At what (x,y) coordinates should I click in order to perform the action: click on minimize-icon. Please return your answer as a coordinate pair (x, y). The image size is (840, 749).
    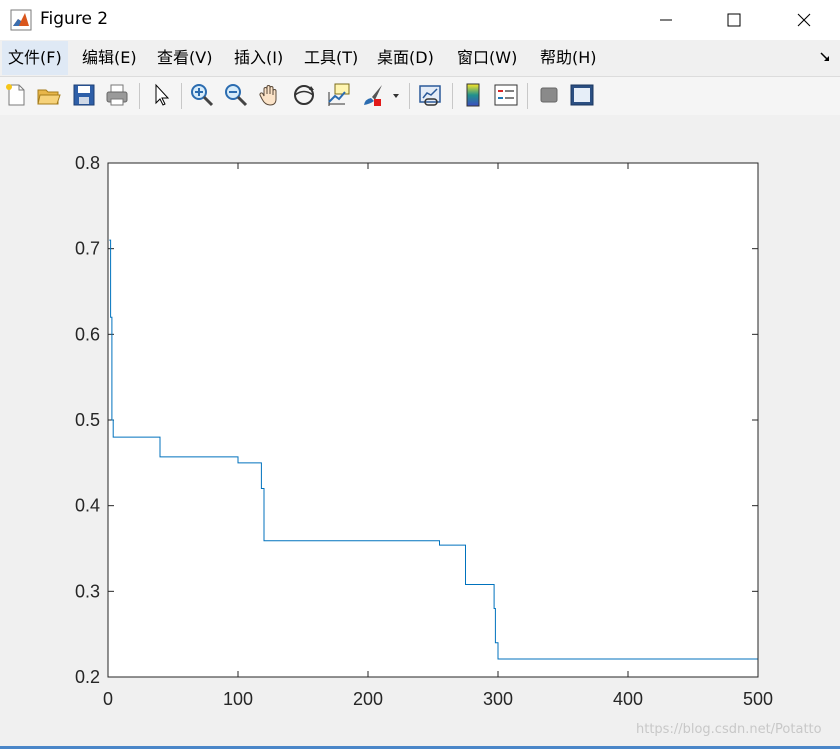
    Looking at the image, I should click on (666, 20).